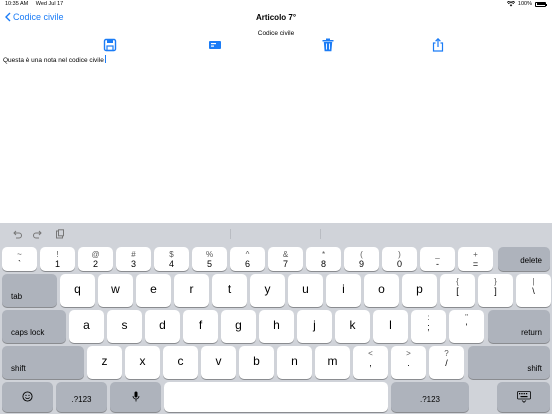  Describe the element at coordinates (38, 234) in the screenshot. I see `redo-icon` at that location.